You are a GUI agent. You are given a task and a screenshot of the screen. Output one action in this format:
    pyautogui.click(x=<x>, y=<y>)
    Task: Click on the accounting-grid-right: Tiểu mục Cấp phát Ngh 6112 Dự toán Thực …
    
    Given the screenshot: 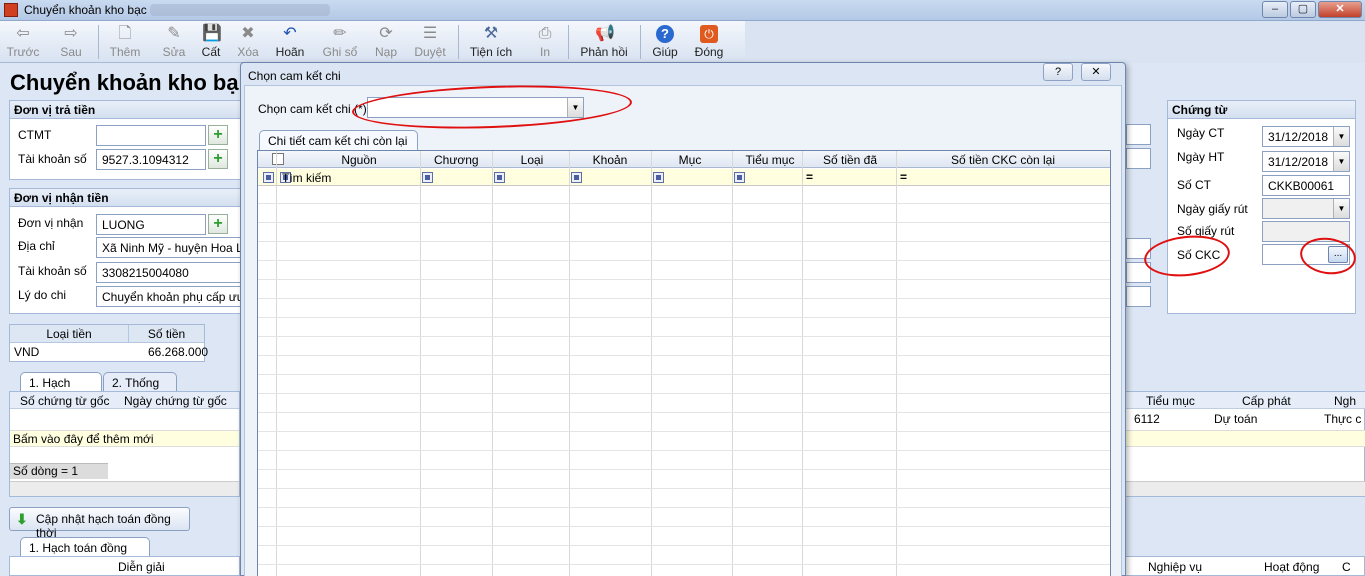 What is the action you would take?
    pyautogui.click(x=1245, y=444)
    